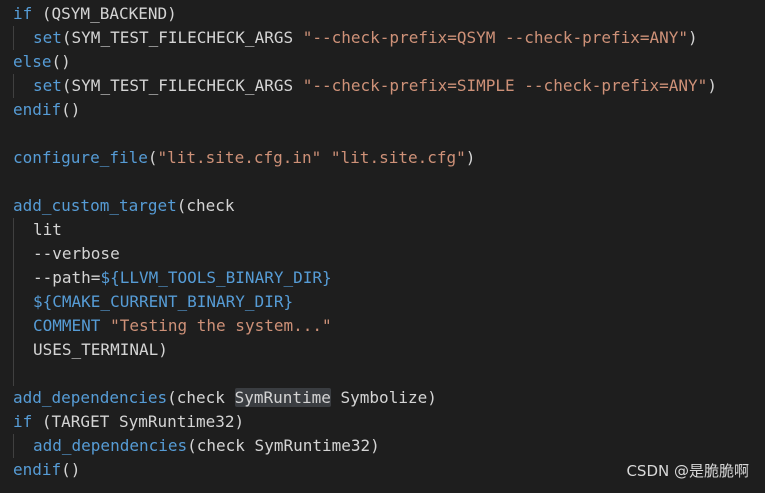 The image size is (765, 493). I want to click on string-literal: "lit.site.cfg", so click(398, 157).